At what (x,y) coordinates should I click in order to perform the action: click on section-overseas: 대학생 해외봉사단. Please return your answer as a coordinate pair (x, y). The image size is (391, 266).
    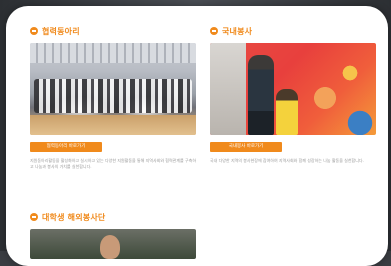
    Looking at the image, I should click on (116, 234).